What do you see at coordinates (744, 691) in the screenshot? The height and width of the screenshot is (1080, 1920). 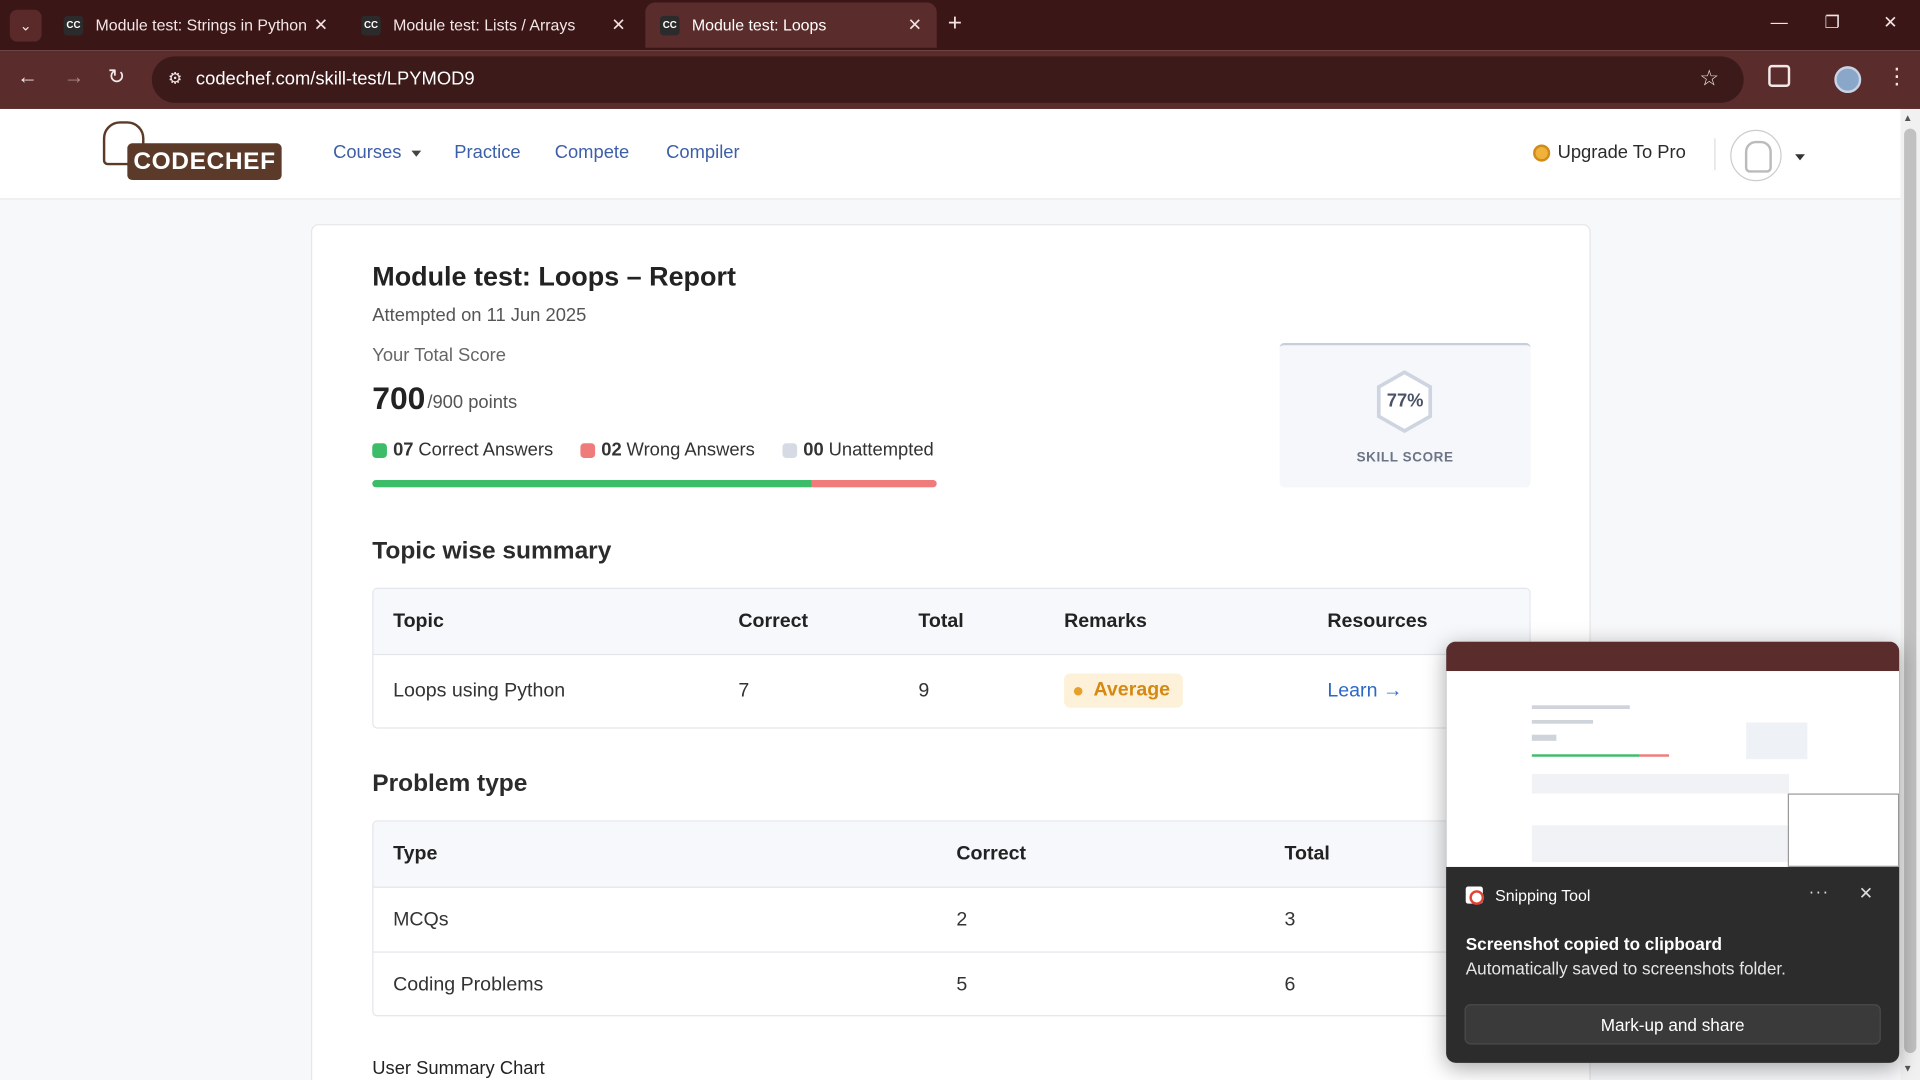 I see `topic-correct: 7` at bounding box center [744, 691].